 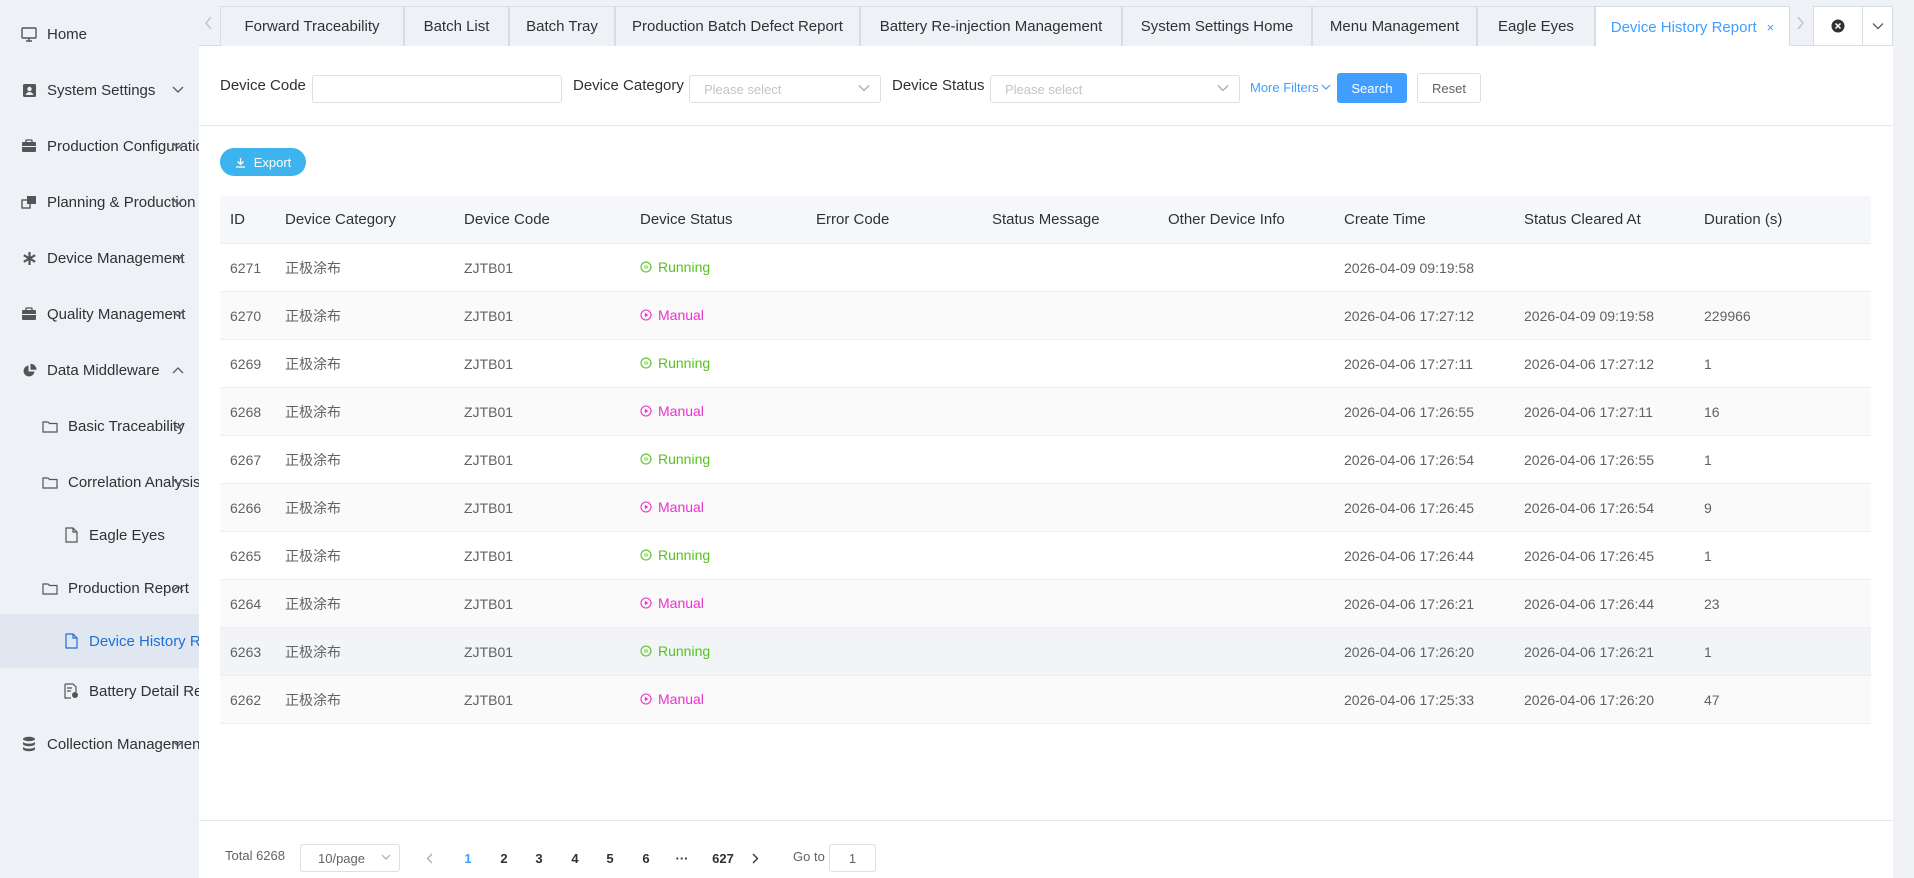 What do you see at coordinates (628, 85) in the screenshot?
I see `device-category-label: Device Category` at bounding box center [628, 85].